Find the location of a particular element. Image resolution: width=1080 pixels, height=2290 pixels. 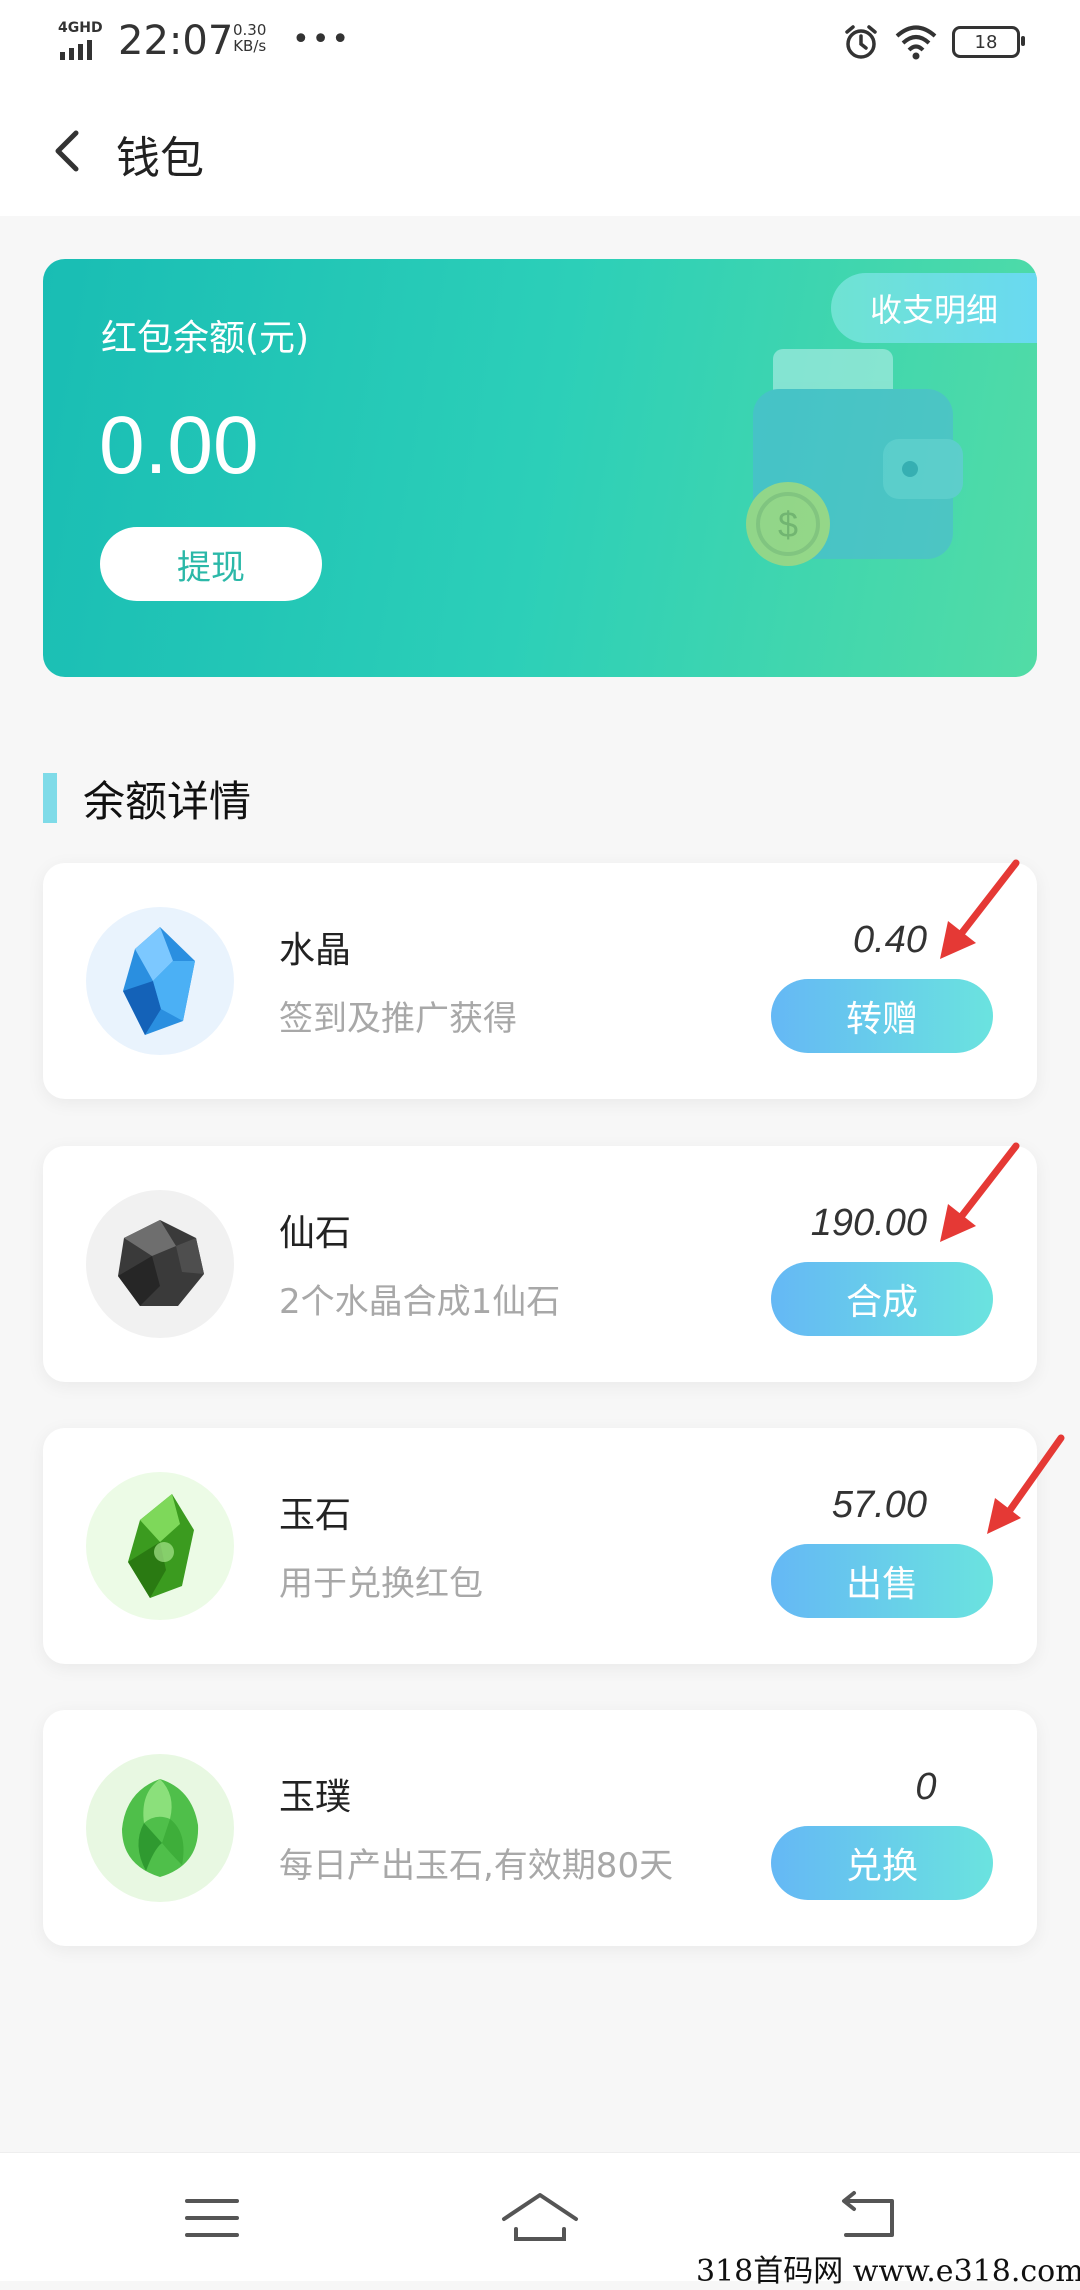

speed-unit: KB/s is located at coordinates (250, 46).